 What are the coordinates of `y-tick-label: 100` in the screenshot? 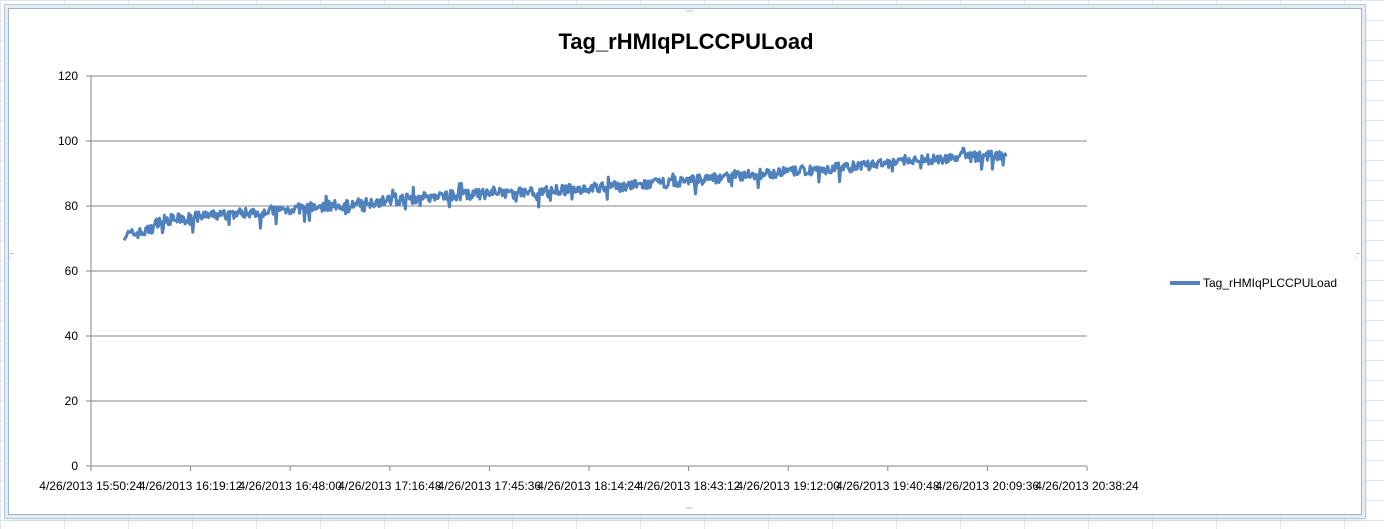 It's located at (68, 141).